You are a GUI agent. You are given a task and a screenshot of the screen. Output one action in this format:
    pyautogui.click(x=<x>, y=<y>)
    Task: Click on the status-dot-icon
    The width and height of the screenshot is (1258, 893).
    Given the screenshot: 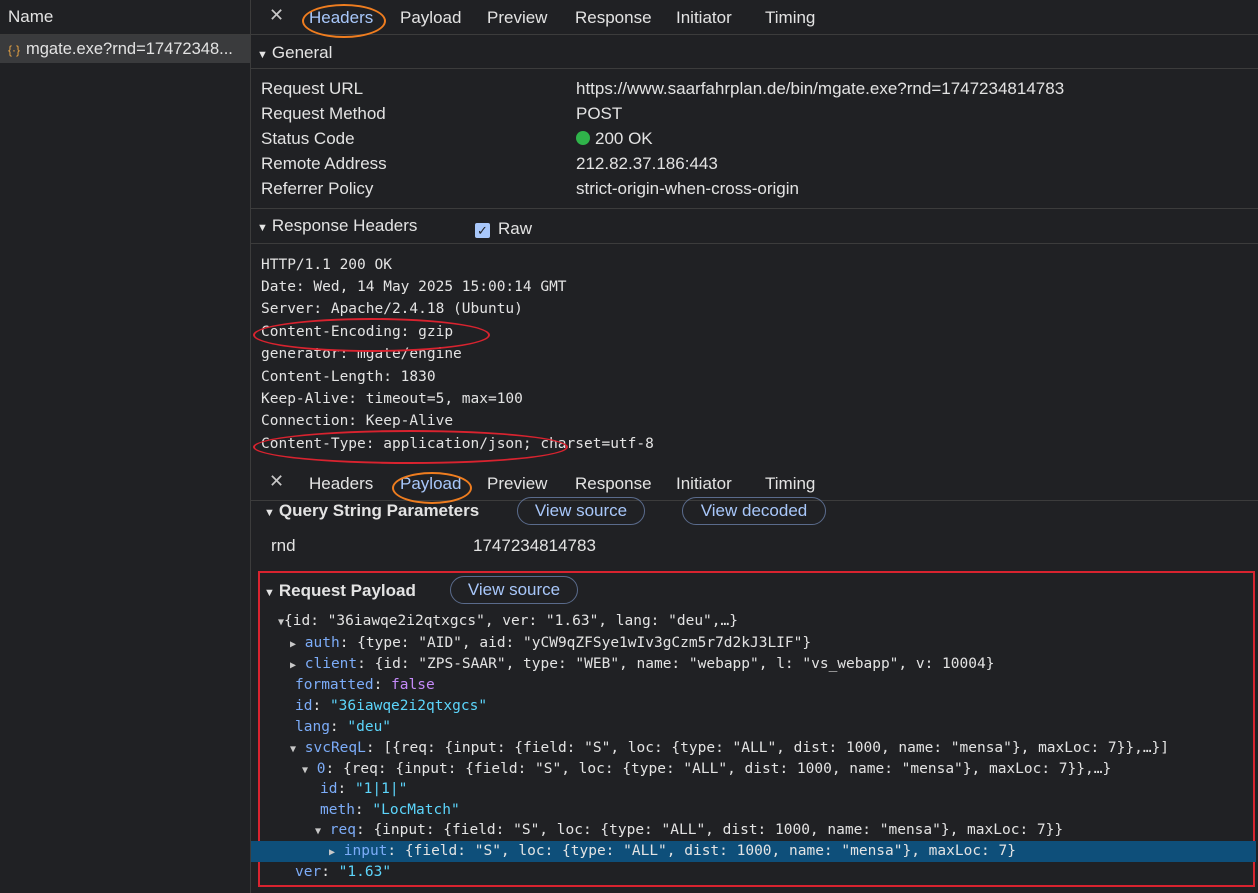 What is the action you would take?
    pyautogui.click(x=583, y=138)
    